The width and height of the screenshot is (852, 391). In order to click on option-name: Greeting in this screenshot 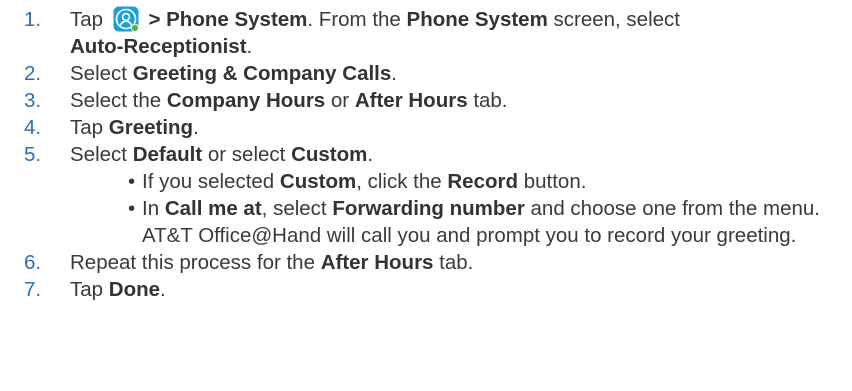, I will do `click(151, 127)`.